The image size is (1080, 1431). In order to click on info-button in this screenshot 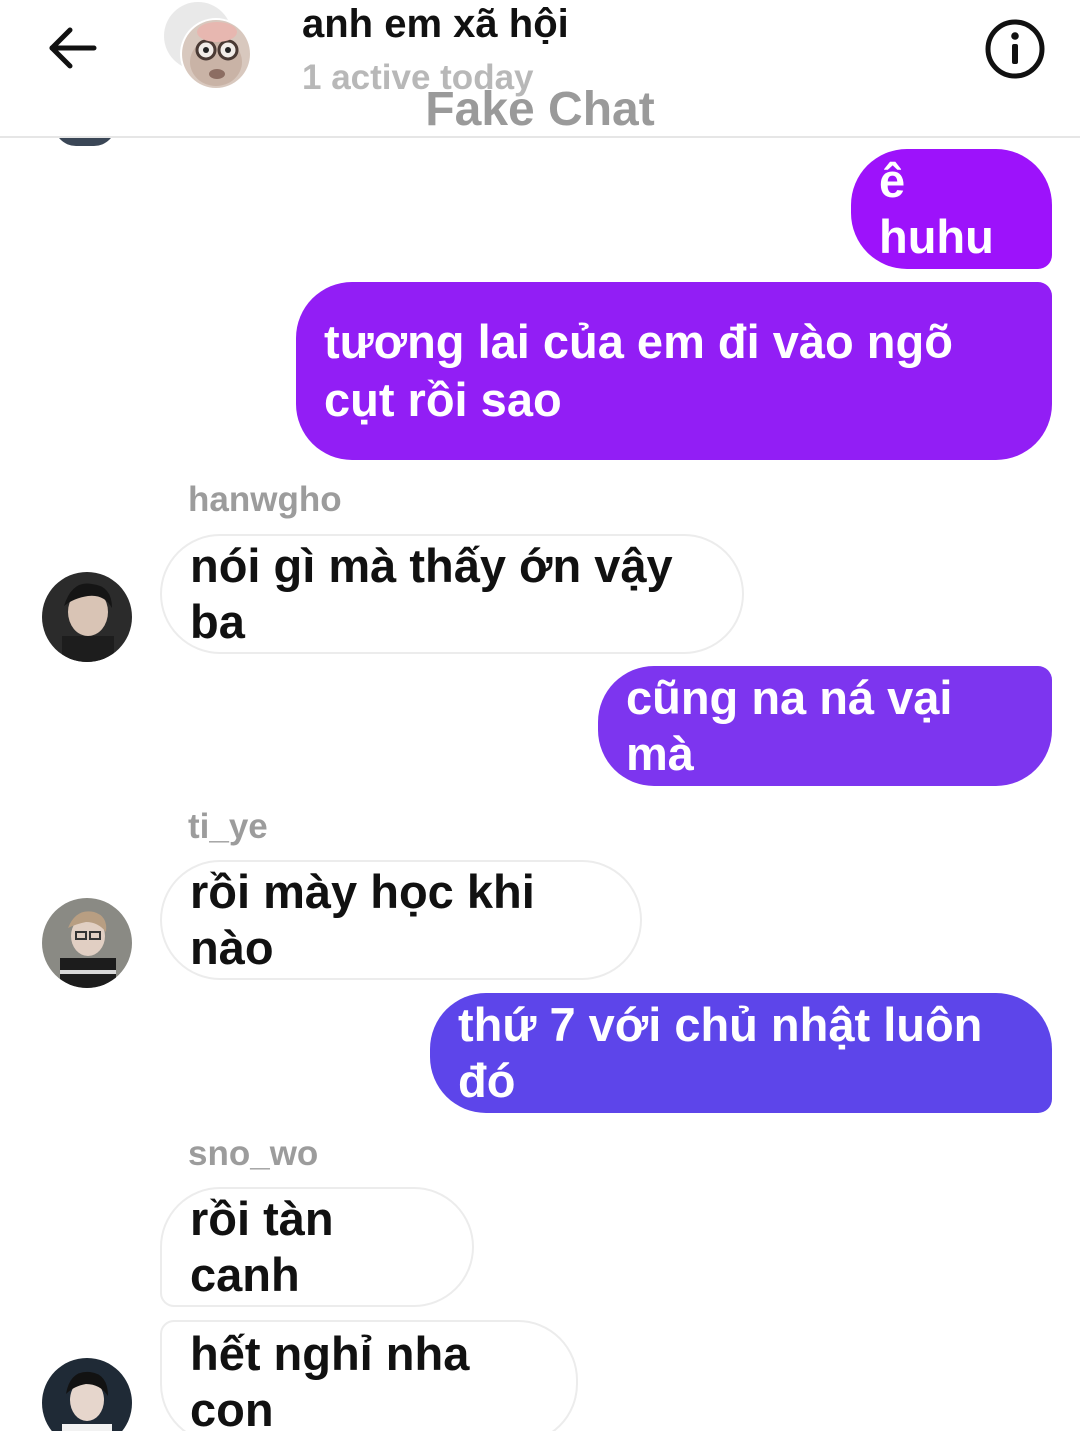, I will do `click(1015, 49)`.